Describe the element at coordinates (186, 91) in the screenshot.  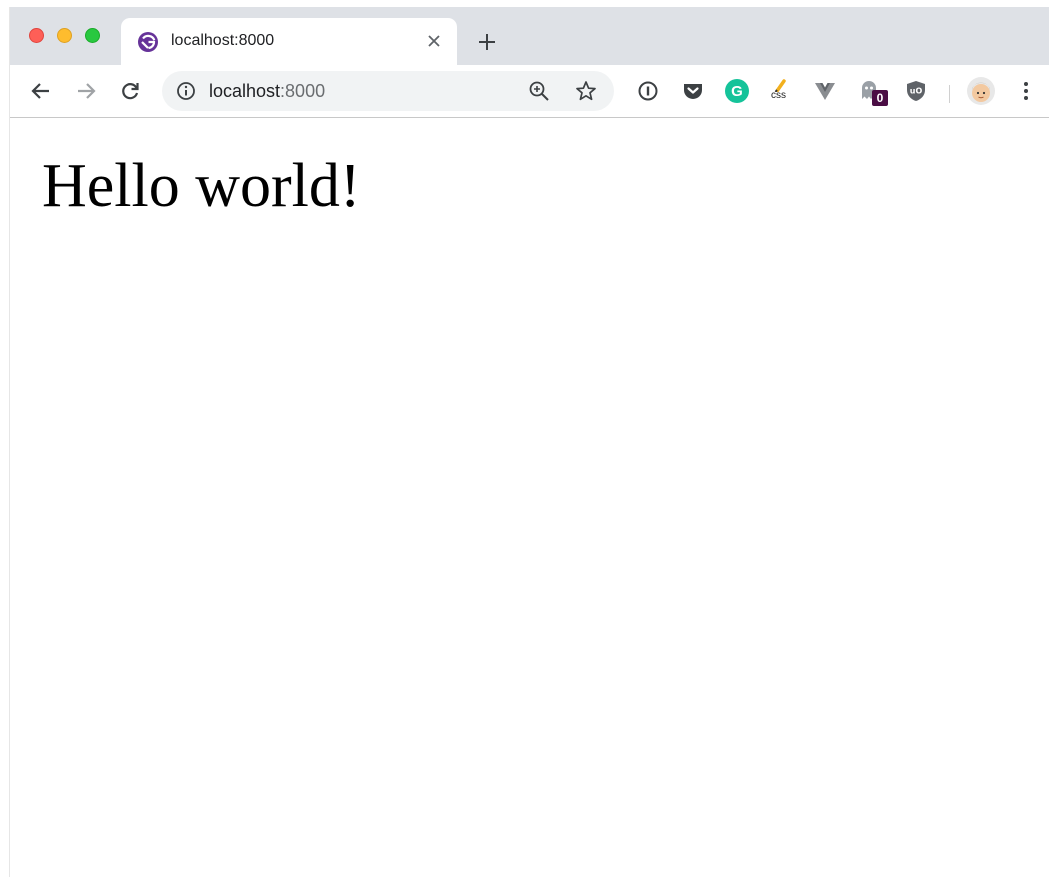
I see `info-icon` at that location.